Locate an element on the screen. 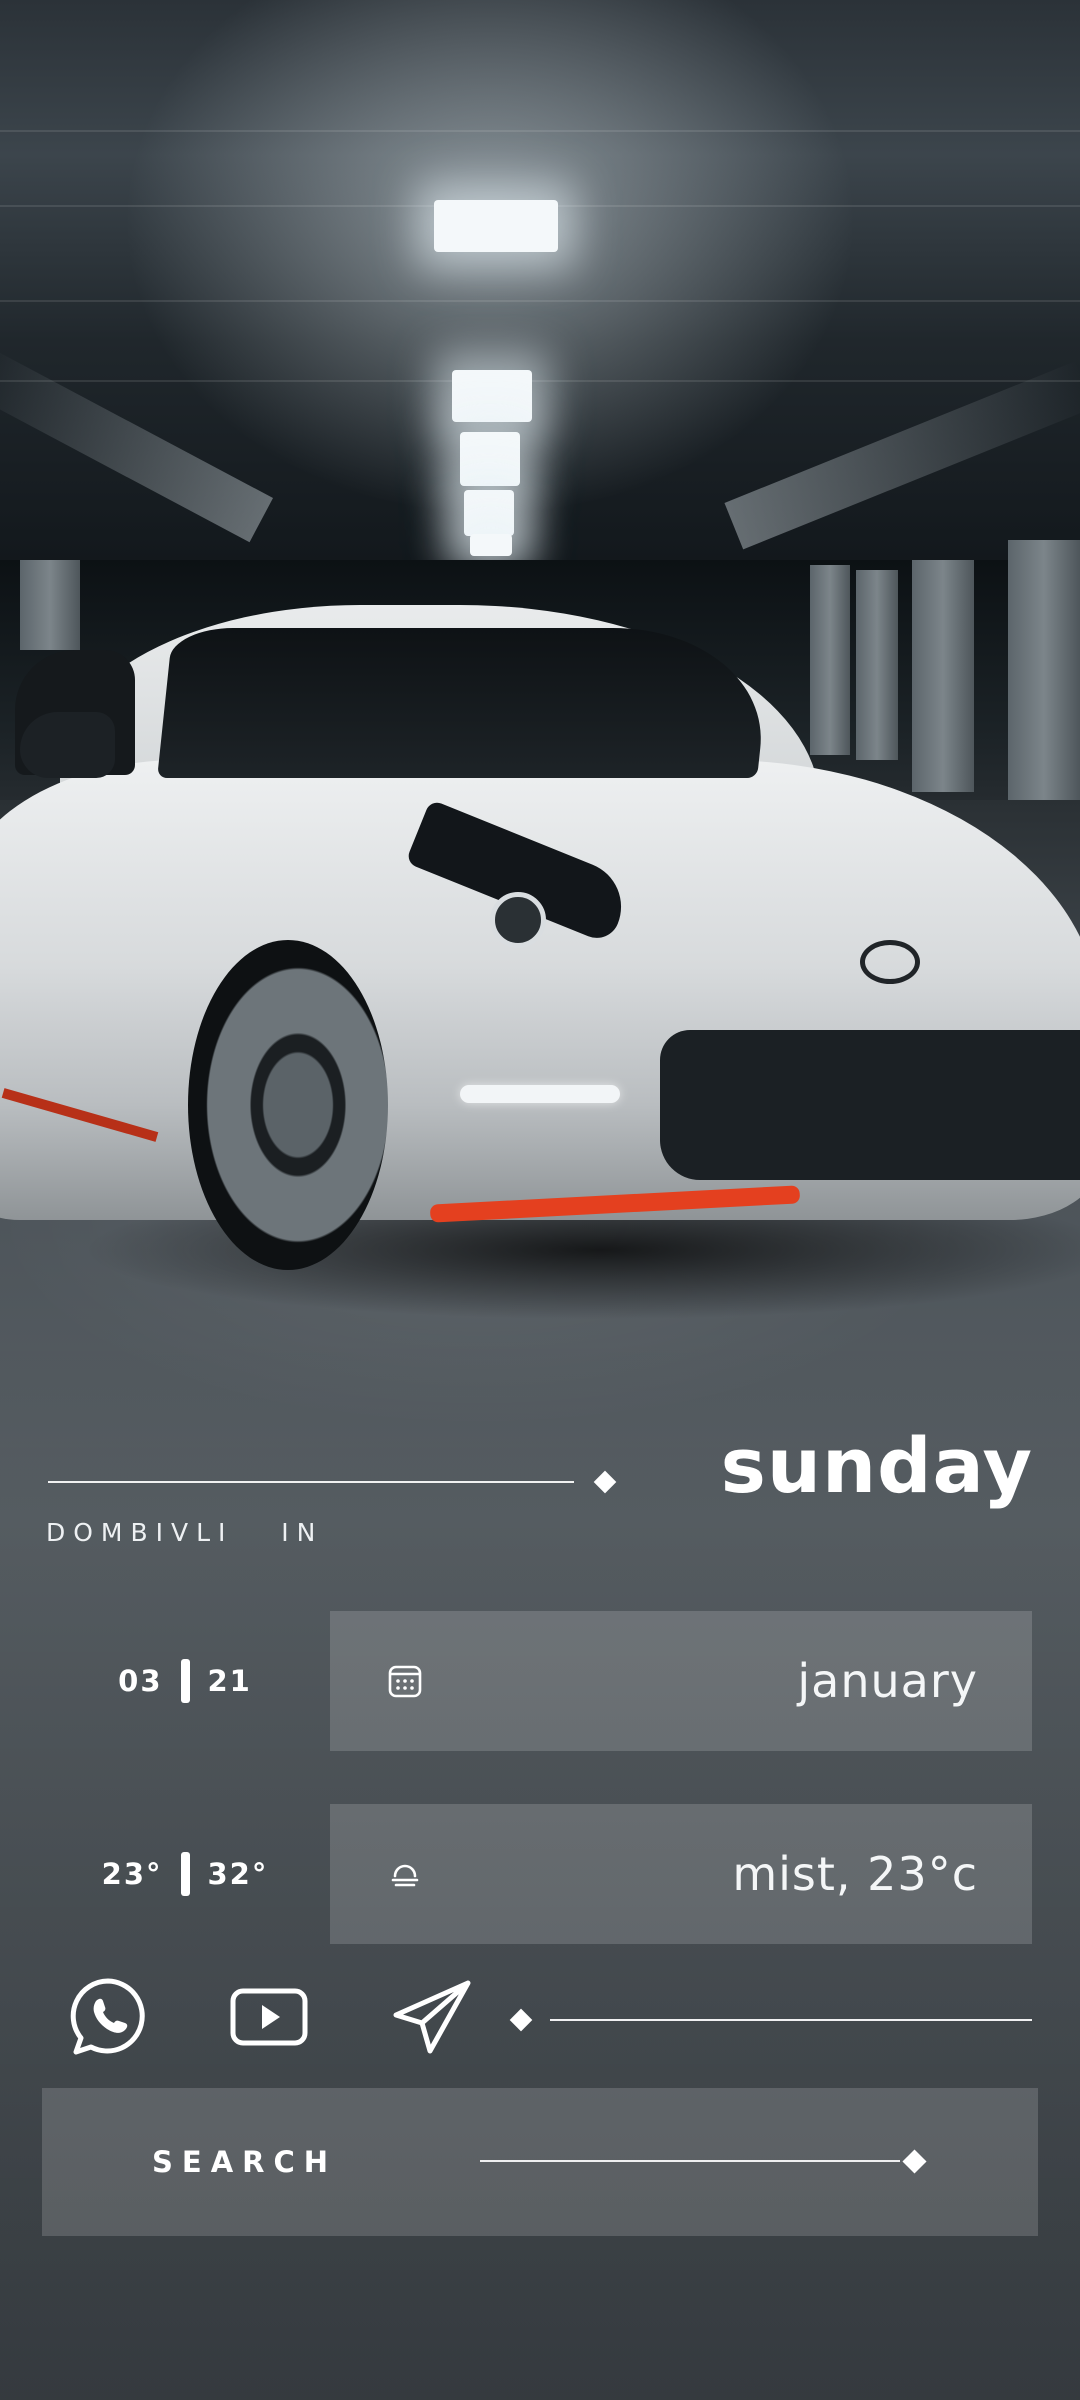 Image resolution: width=1080 pixels, height=2400 pixels. telegram-icon is located at coordinates (432, 2017).